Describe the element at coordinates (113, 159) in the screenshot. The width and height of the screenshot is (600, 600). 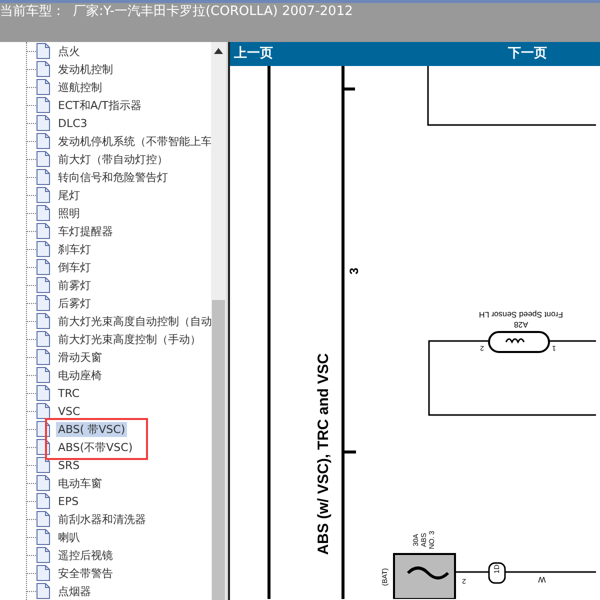
I see `tree-item: 前大灯（带自动灯控）` at that location.